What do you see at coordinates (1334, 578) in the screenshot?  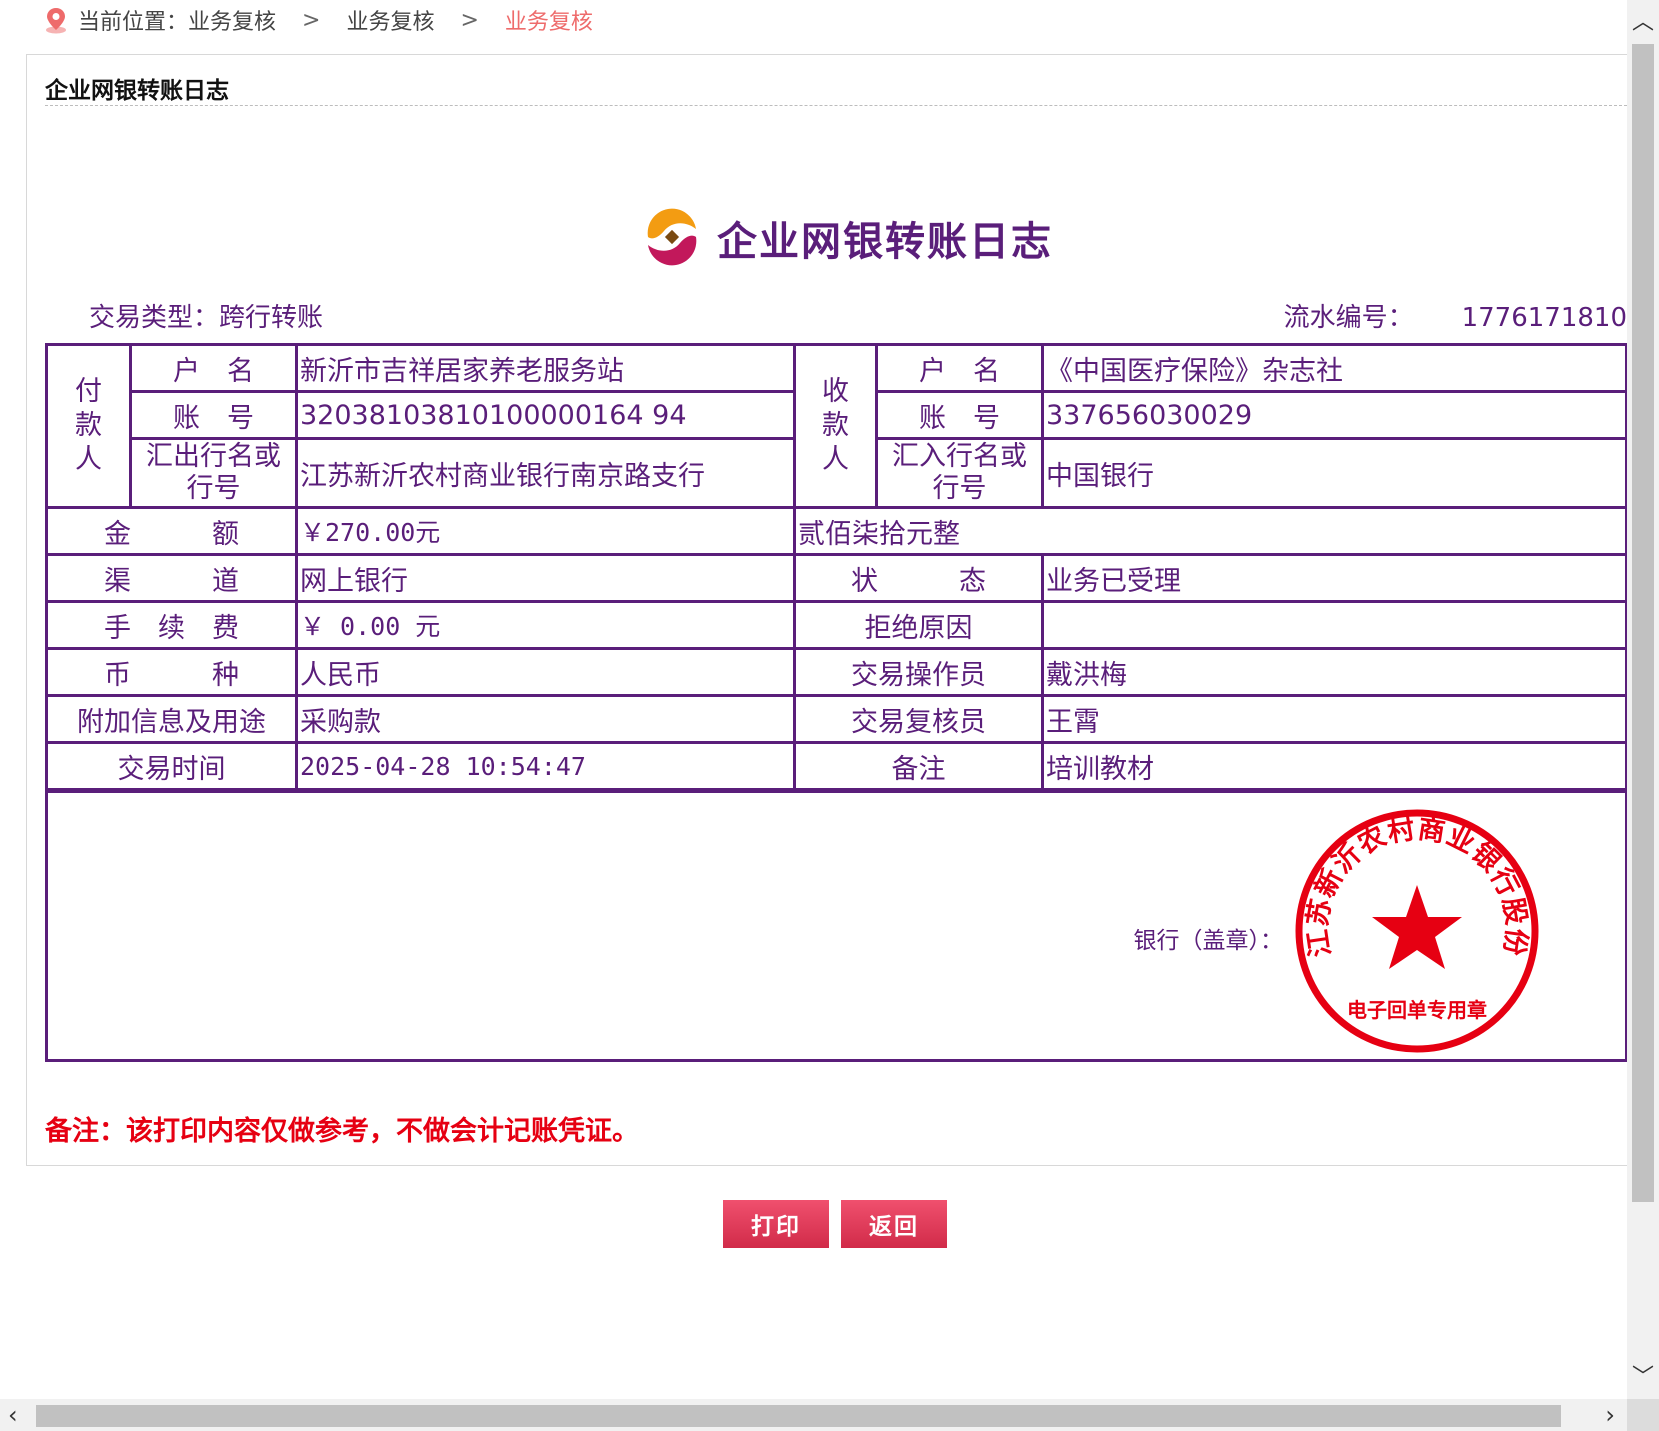 I see `status-value: 业务已受理` at bounding box center [1334, 578].